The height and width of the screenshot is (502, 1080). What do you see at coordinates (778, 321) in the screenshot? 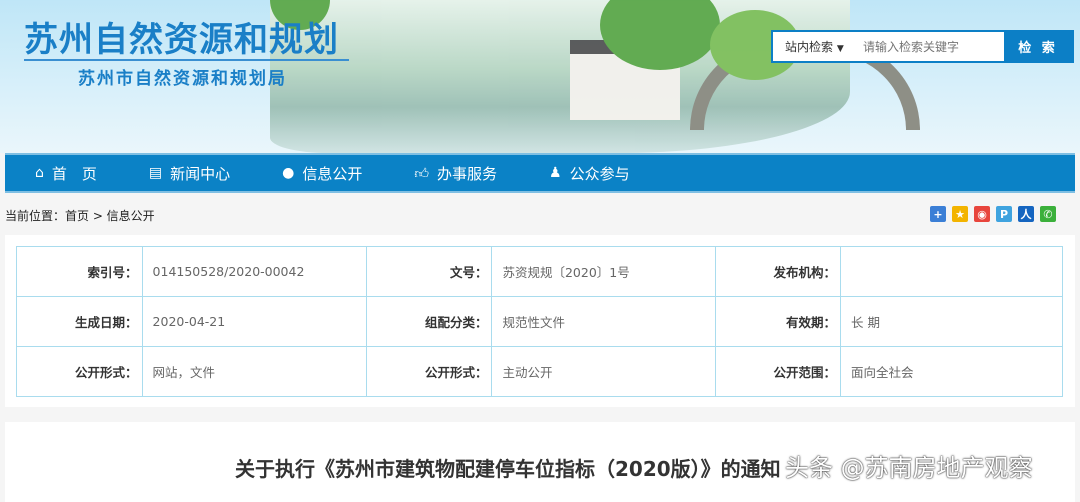
I see `meta-label: 有效期：` at bounding box center [778, 321].